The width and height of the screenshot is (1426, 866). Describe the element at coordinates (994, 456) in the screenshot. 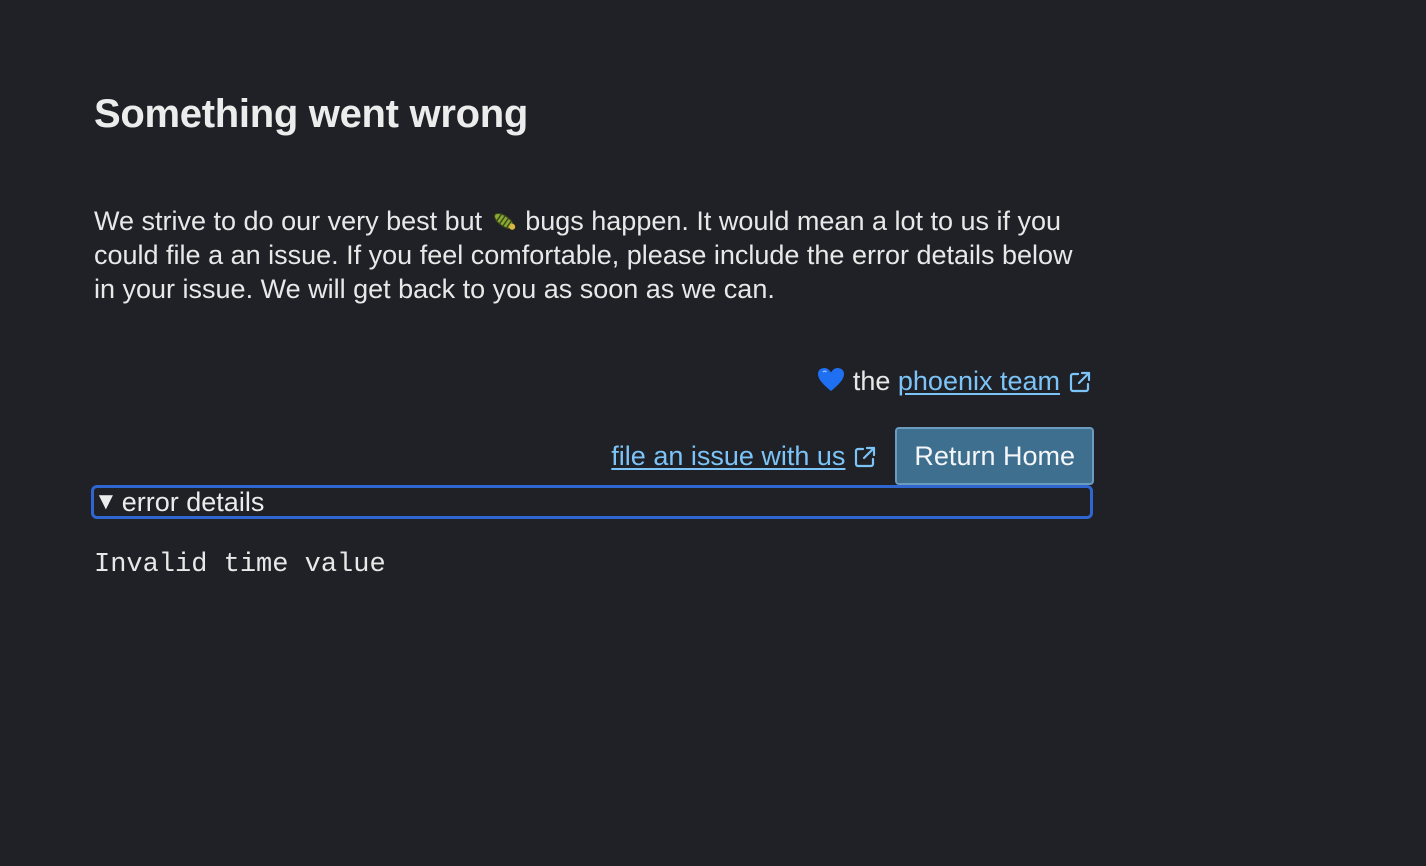

I see `return-home-button: Return Home` at that location.